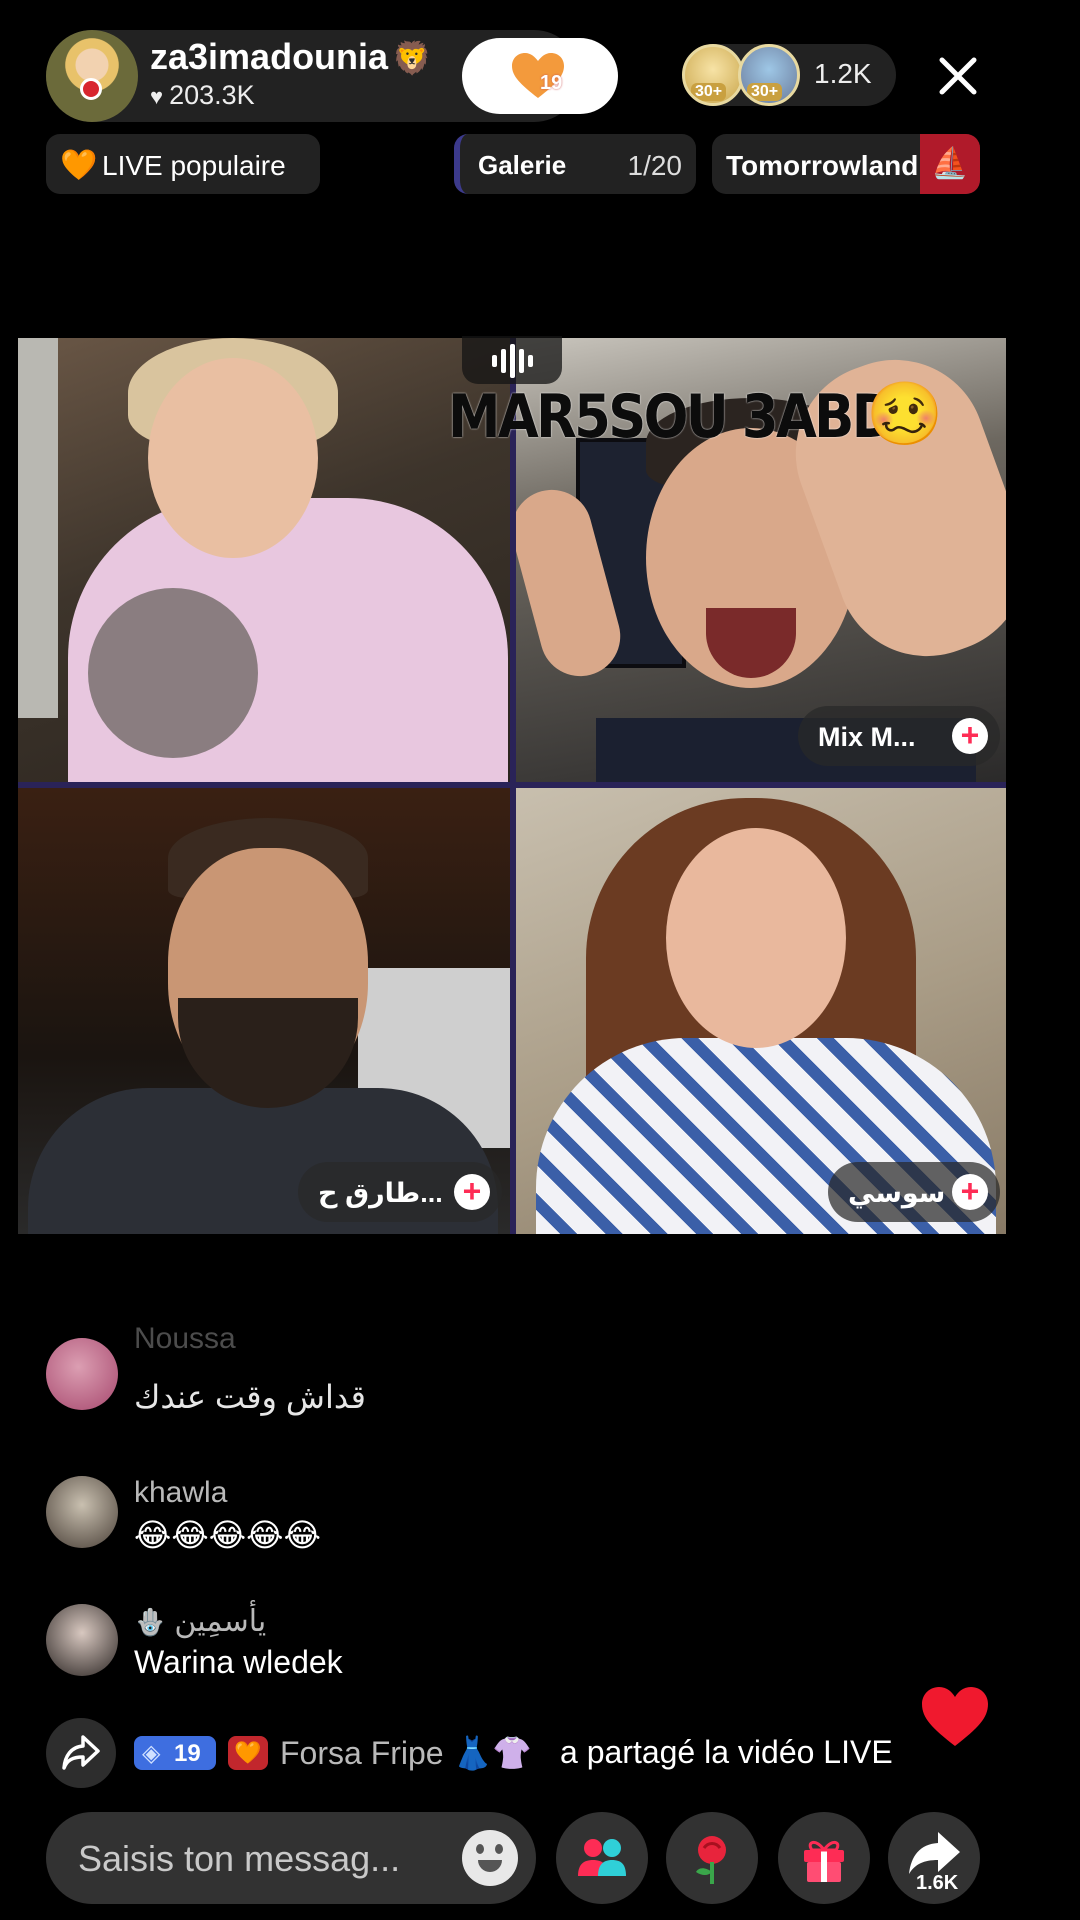 Image resolution: width=1080 pixels, height=1920 pixels. I want to click on video-tile-host, so click(264, 560).